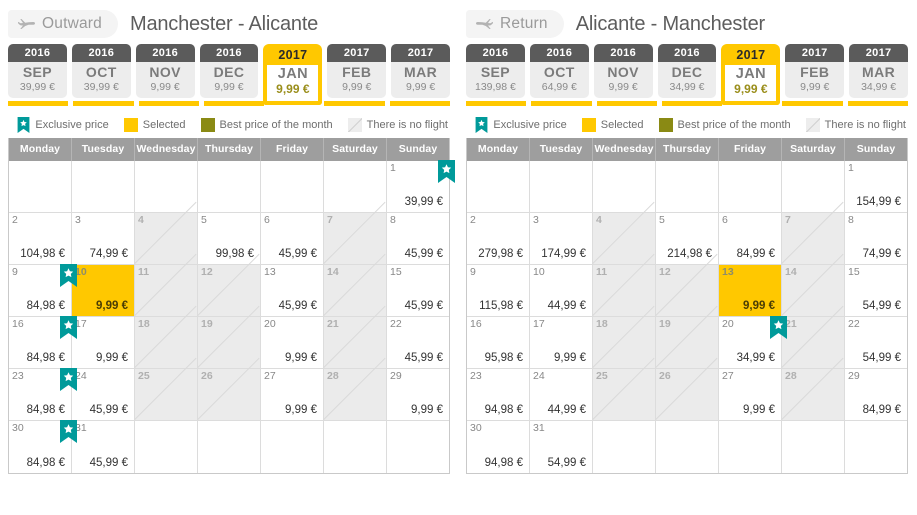  What do you see at coordinates (229, 239) in the screenshot?
I see `day-cell: 5 99,98 €` at bounding box center [229, 239].